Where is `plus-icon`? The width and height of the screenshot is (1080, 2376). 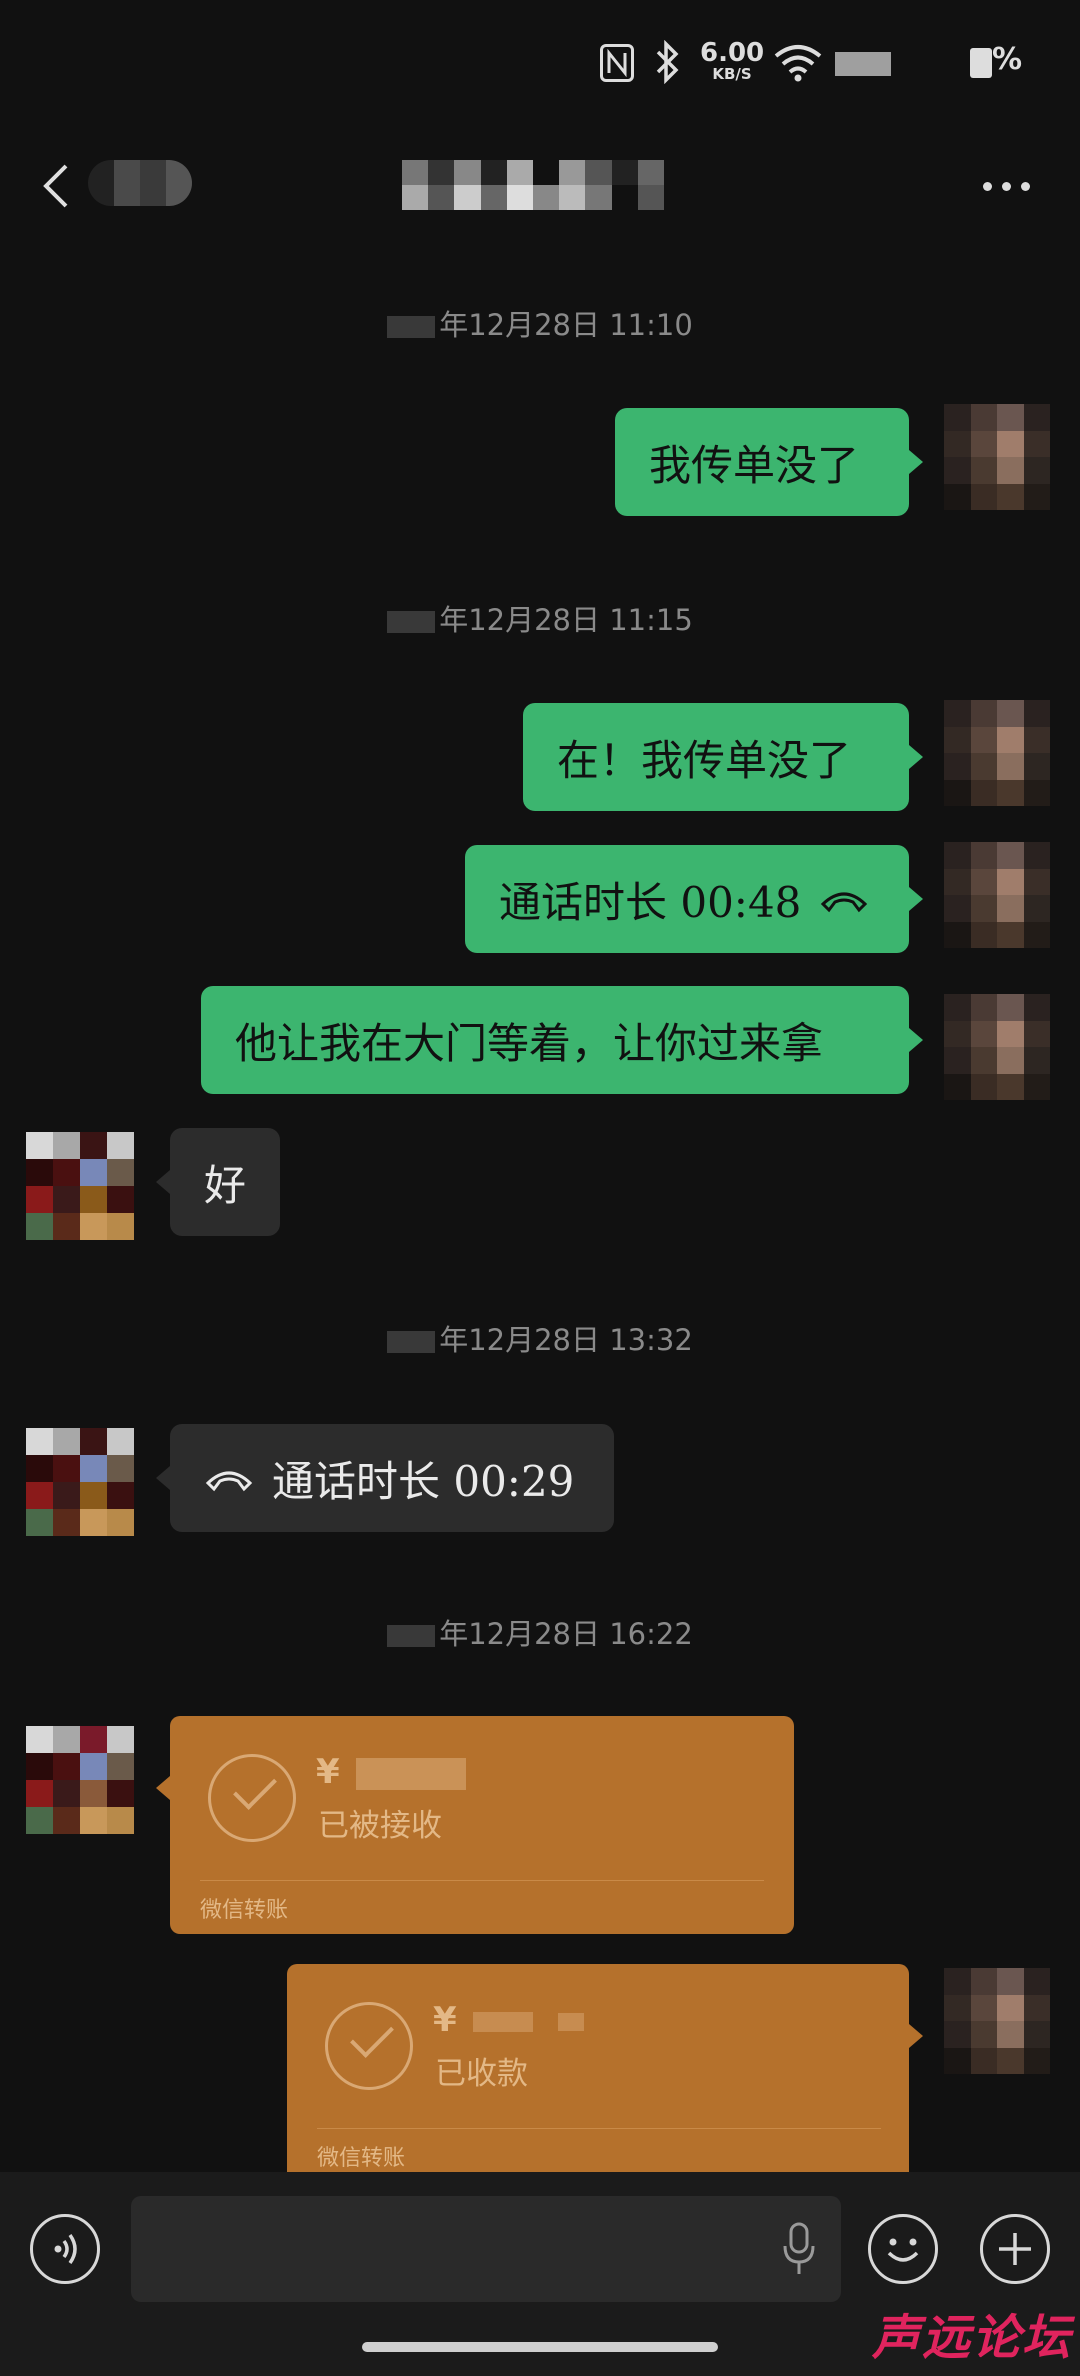 plus-icon is located at coordinates (1015, 2249).